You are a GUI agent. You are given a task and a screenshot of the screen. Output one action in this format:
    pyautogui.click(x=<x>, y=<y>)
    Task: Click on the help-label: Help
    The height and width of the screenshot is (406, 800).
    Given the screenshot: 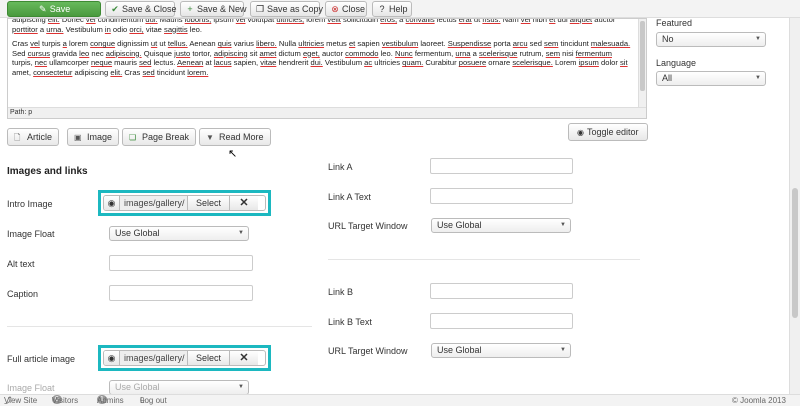 What is the action you would take?
    pyautogui.click(x=398, y=9)
    